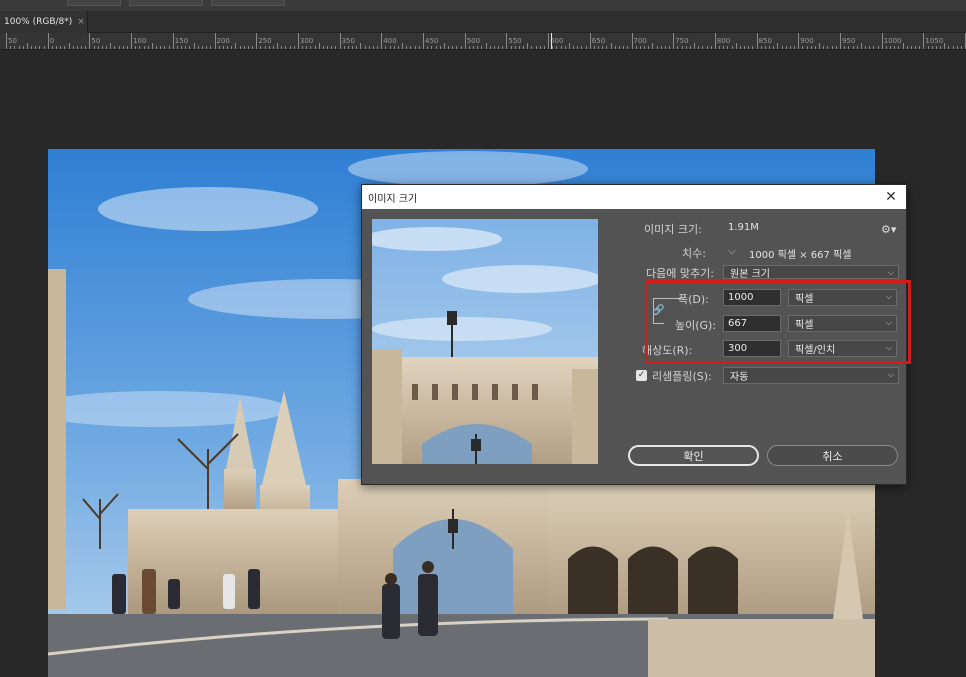  Describe the element at coordinates (348, 41) in the screenshot. I see `ruler-label: 350` at that location.